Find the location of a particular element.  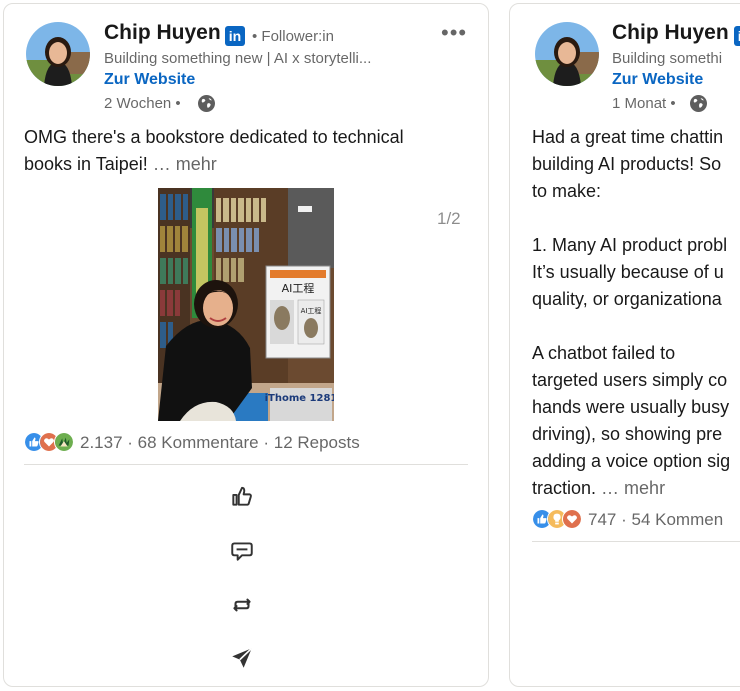

post-text-line: targeted users simply co is located at coordinates (630, 380).